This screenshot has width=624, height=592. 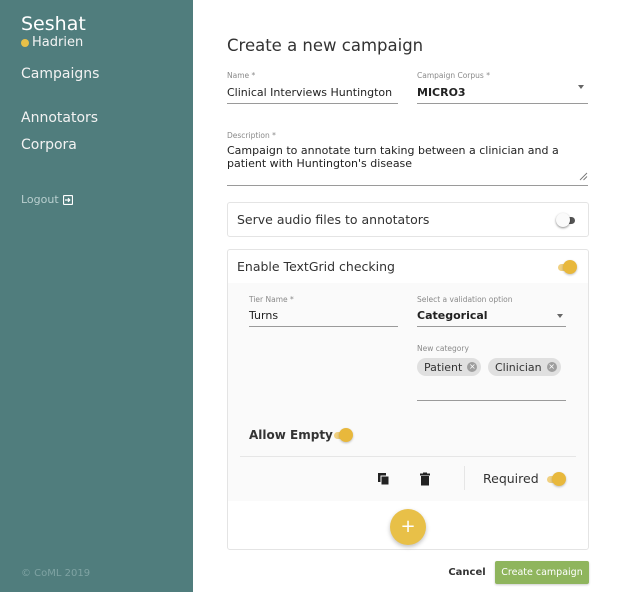 What do you see at coordinates (452, 315) in the screenshot?
I see `validation-select: Categorical` at bounding box center [452, 315].